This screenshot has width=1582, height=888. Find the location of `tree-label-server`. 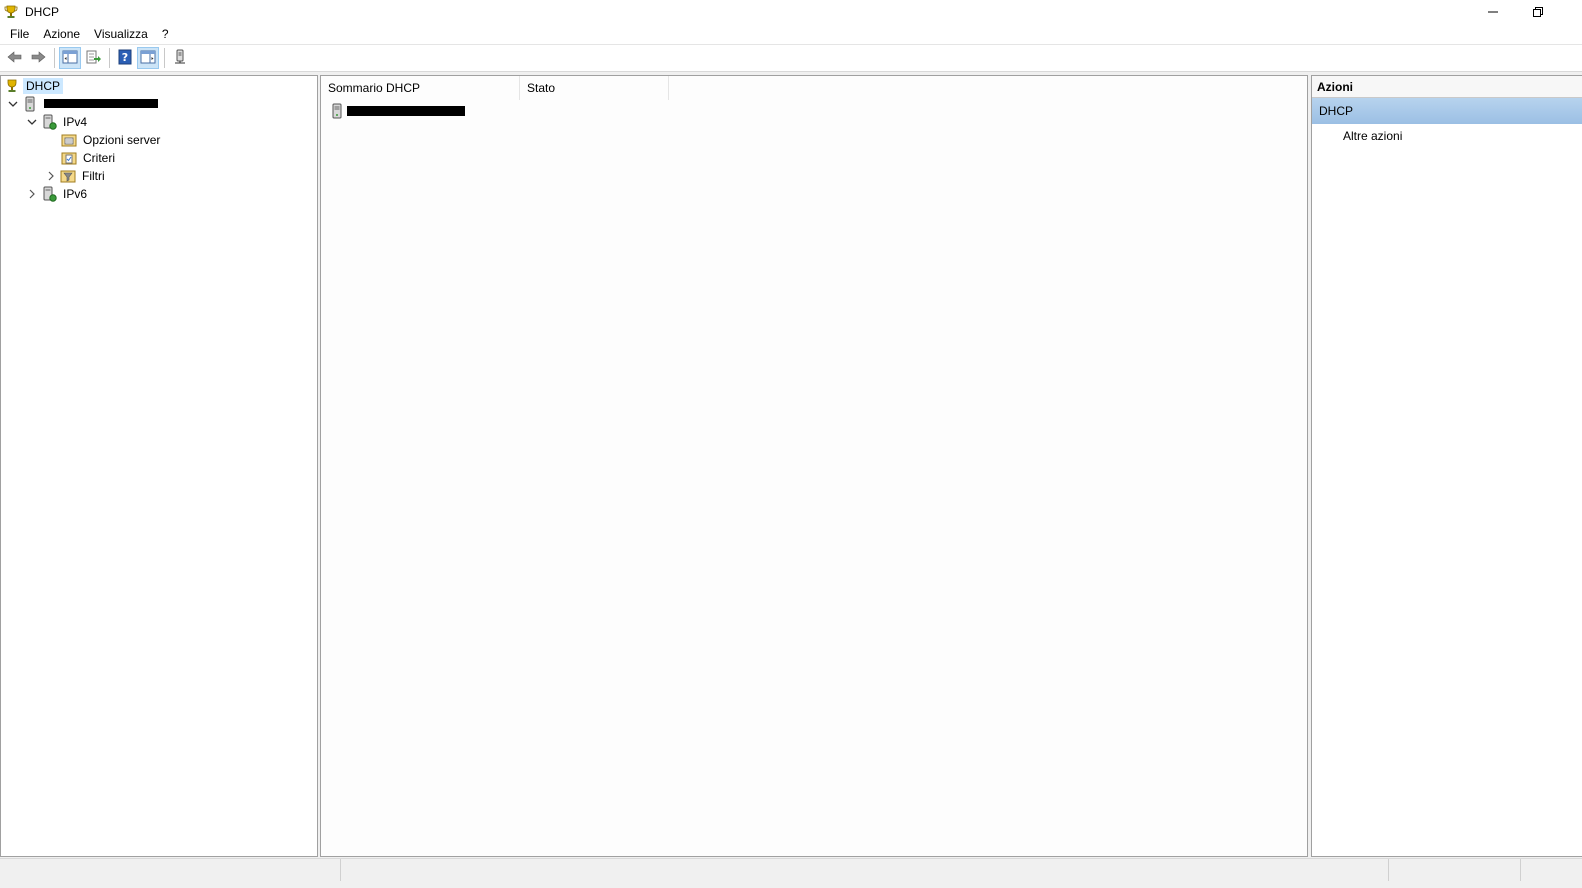

tree-label-server is located at coordinates (101, 104).